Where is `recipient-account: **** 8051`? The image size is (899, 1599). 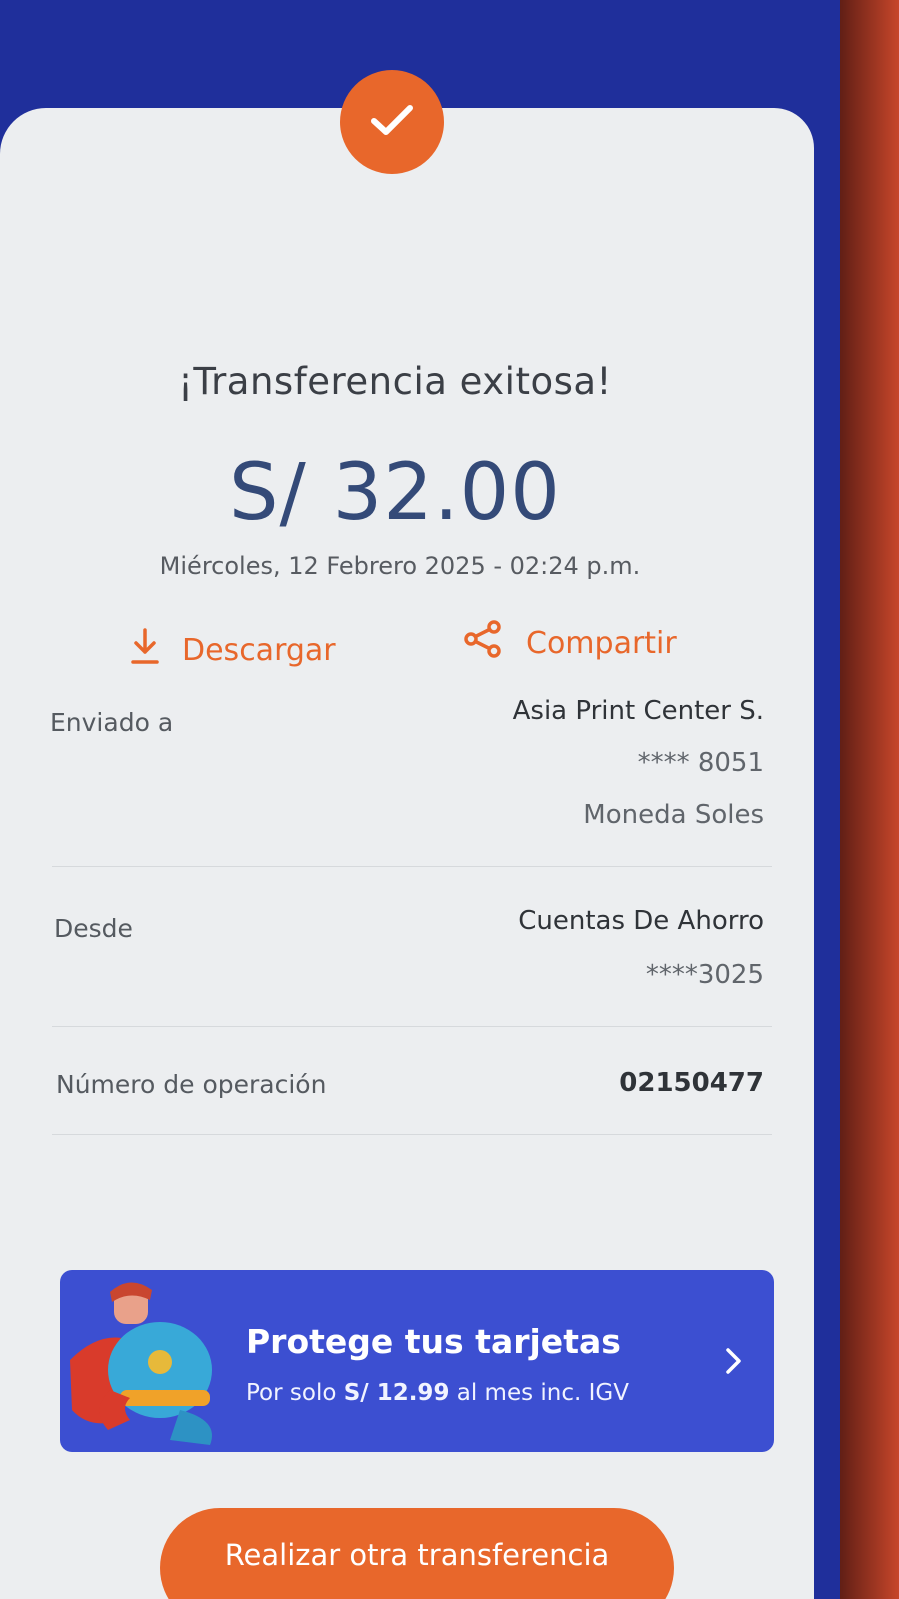
recipient-account: **** 8051 is located at coordinates (700, 763).